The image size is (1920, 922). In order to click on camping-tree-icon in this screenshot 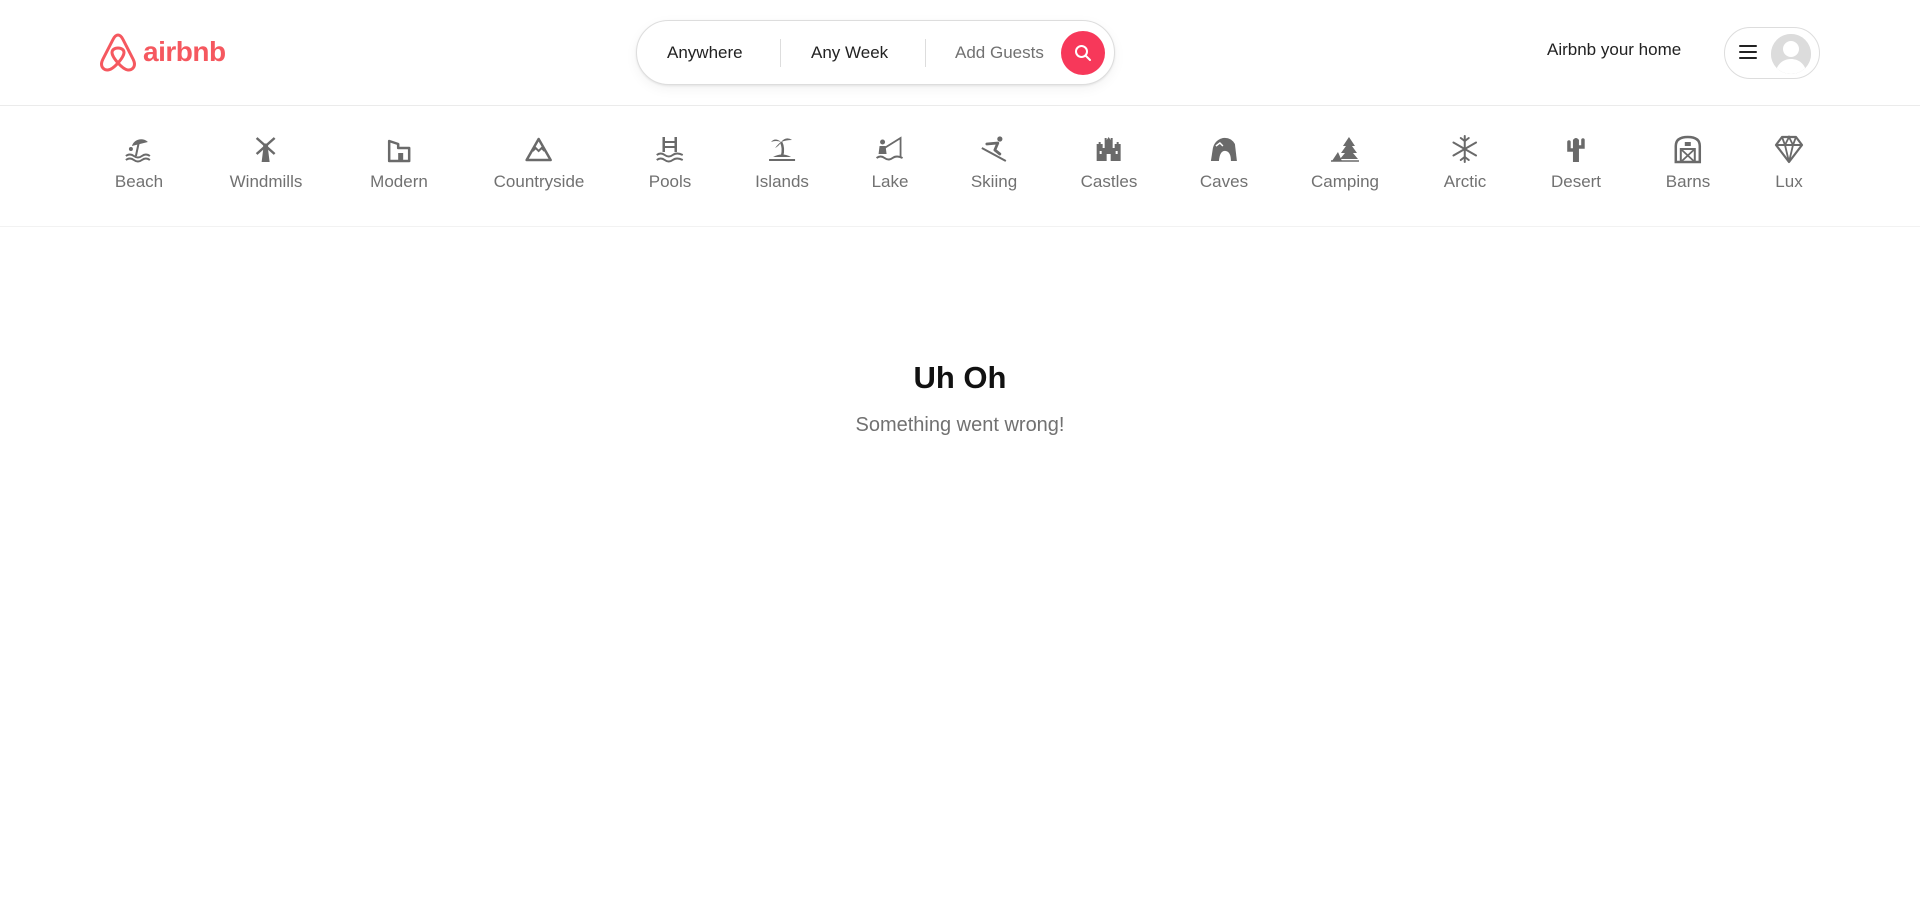, I will do `click(1345, 149)`.